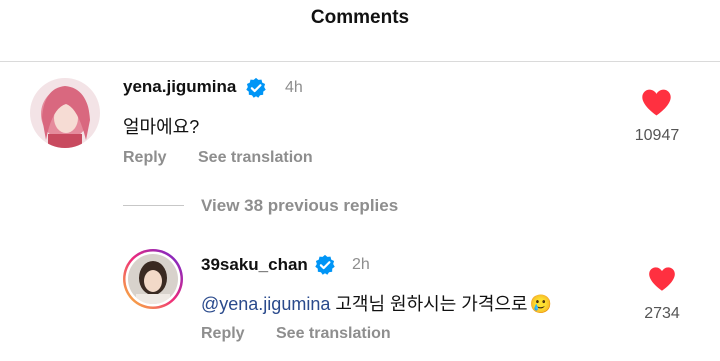  I want to click on view-previous-replies-button: View 38 previous replies, so click(299, 206).